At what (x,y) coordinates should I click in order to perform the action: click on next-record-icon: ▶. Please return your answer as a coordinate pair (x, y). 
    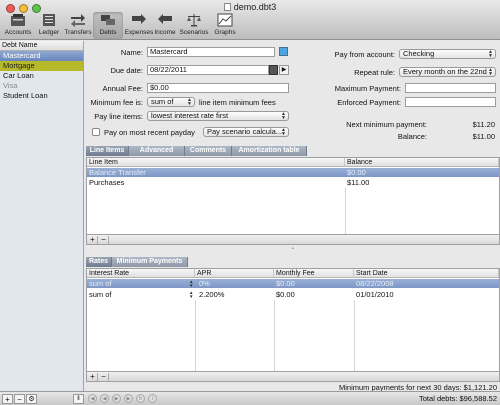
    Looking at the image, I should click on (116, 398).